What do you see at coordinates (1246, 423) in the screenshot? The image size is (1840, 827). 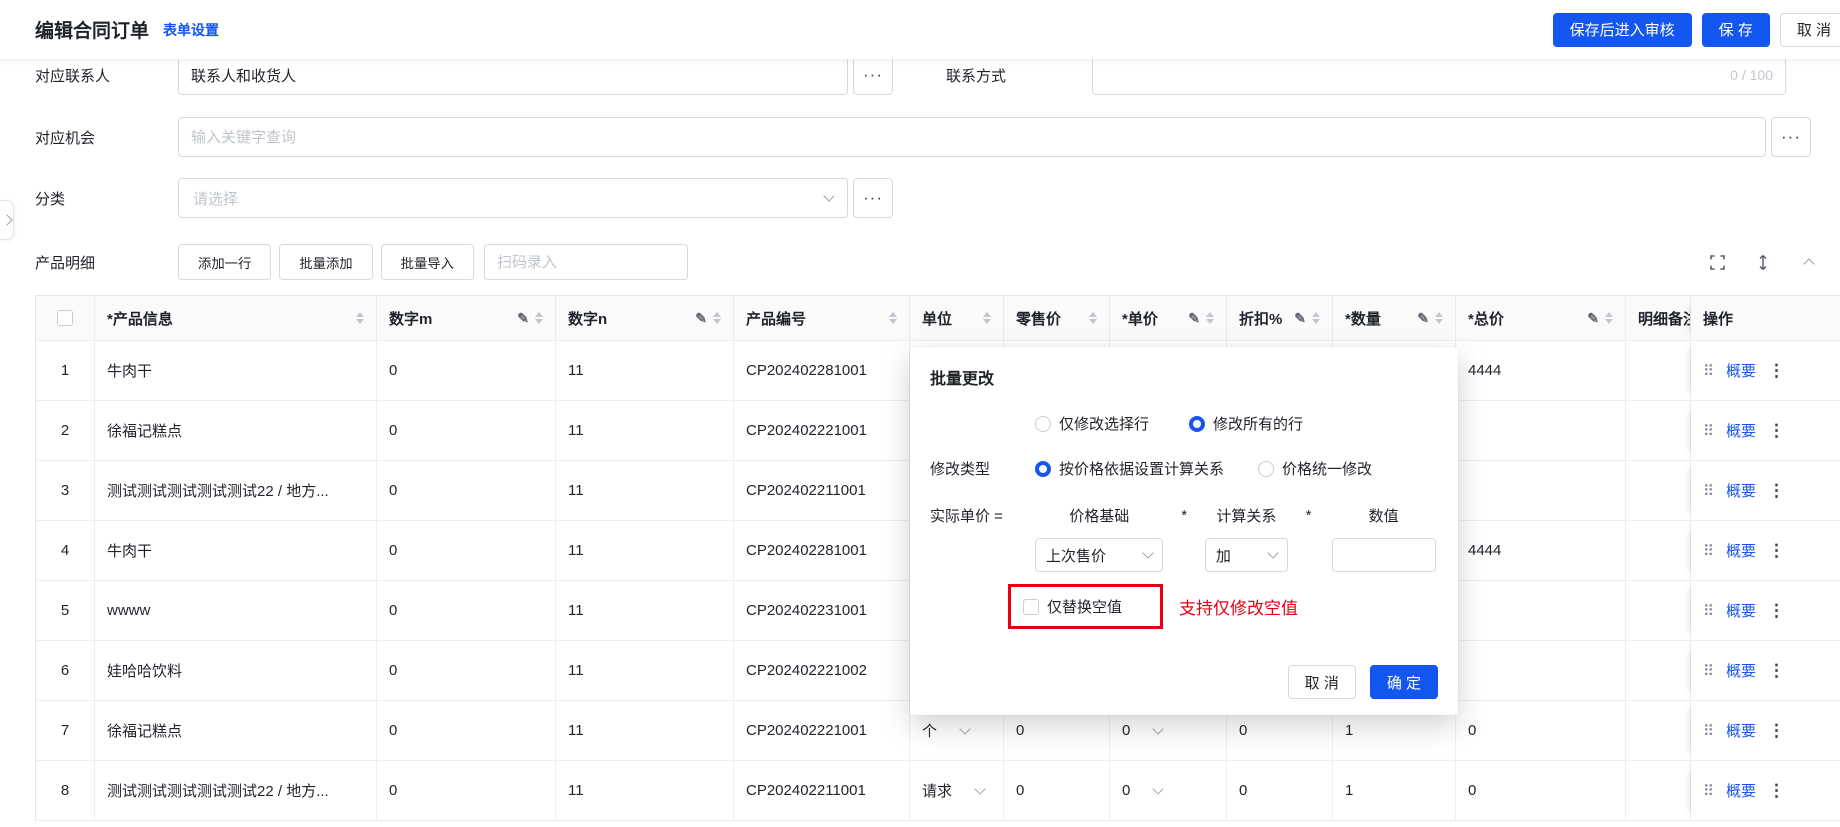 I see `radio-all-rows: 修改所有的行` at bounding box center [1246, 423].